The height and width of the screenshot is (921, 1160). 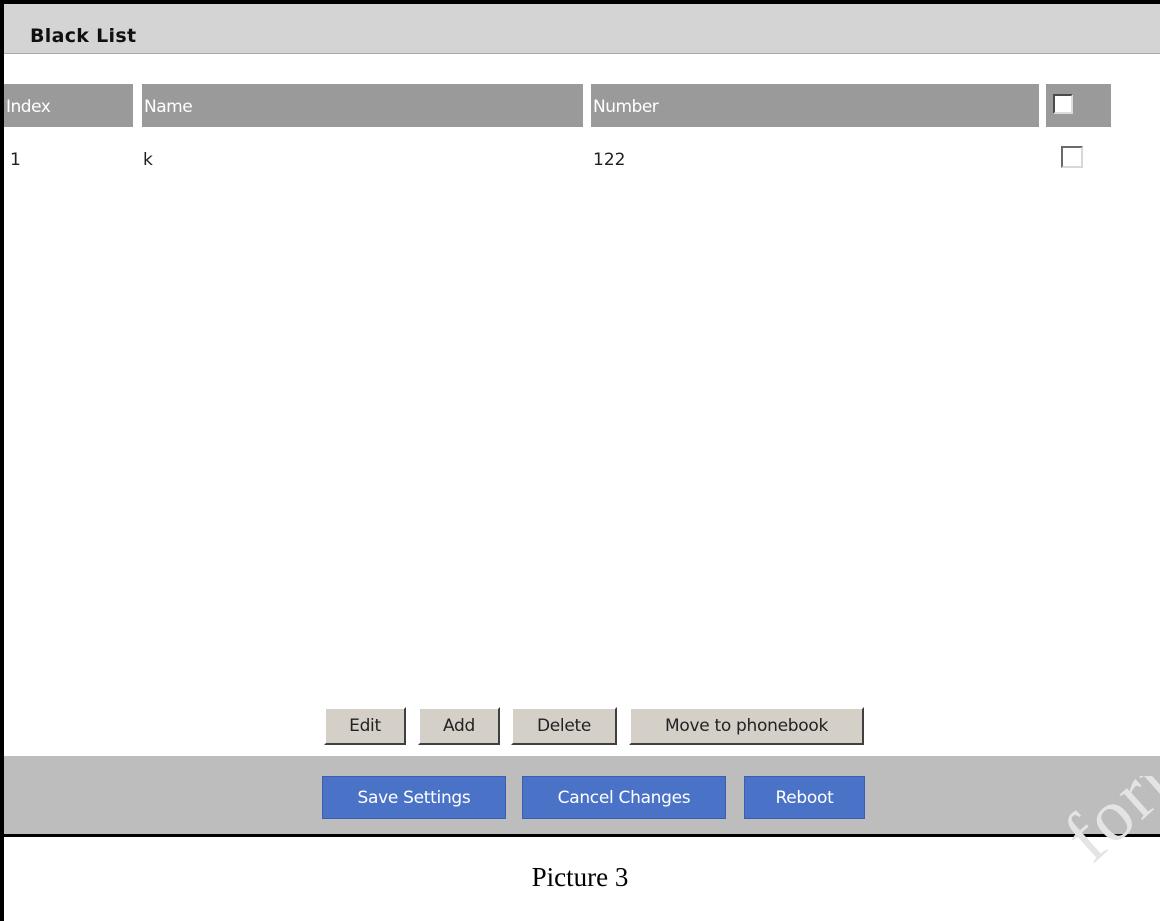 I want to click on move-to-phonebook-button: Move to phonebook, so click(x=746, y=726).